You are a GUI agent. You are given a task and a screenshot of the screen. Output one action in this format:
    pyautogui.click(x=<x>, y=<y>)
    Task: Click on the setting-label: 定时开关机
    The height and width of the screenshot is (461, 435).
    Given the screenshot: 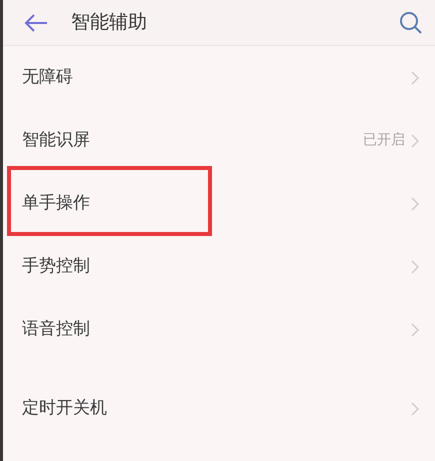 What is the action you would take?
    pyautogui.click(x=64, y=409)
    